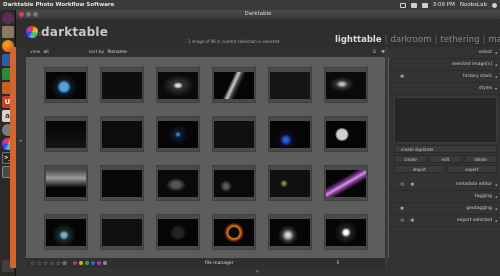 The image size is (500, 276). What do you see at coordinates (35, 14) in the screenshot?
I see `maximize-window-button` at bounding box center [35, 14].